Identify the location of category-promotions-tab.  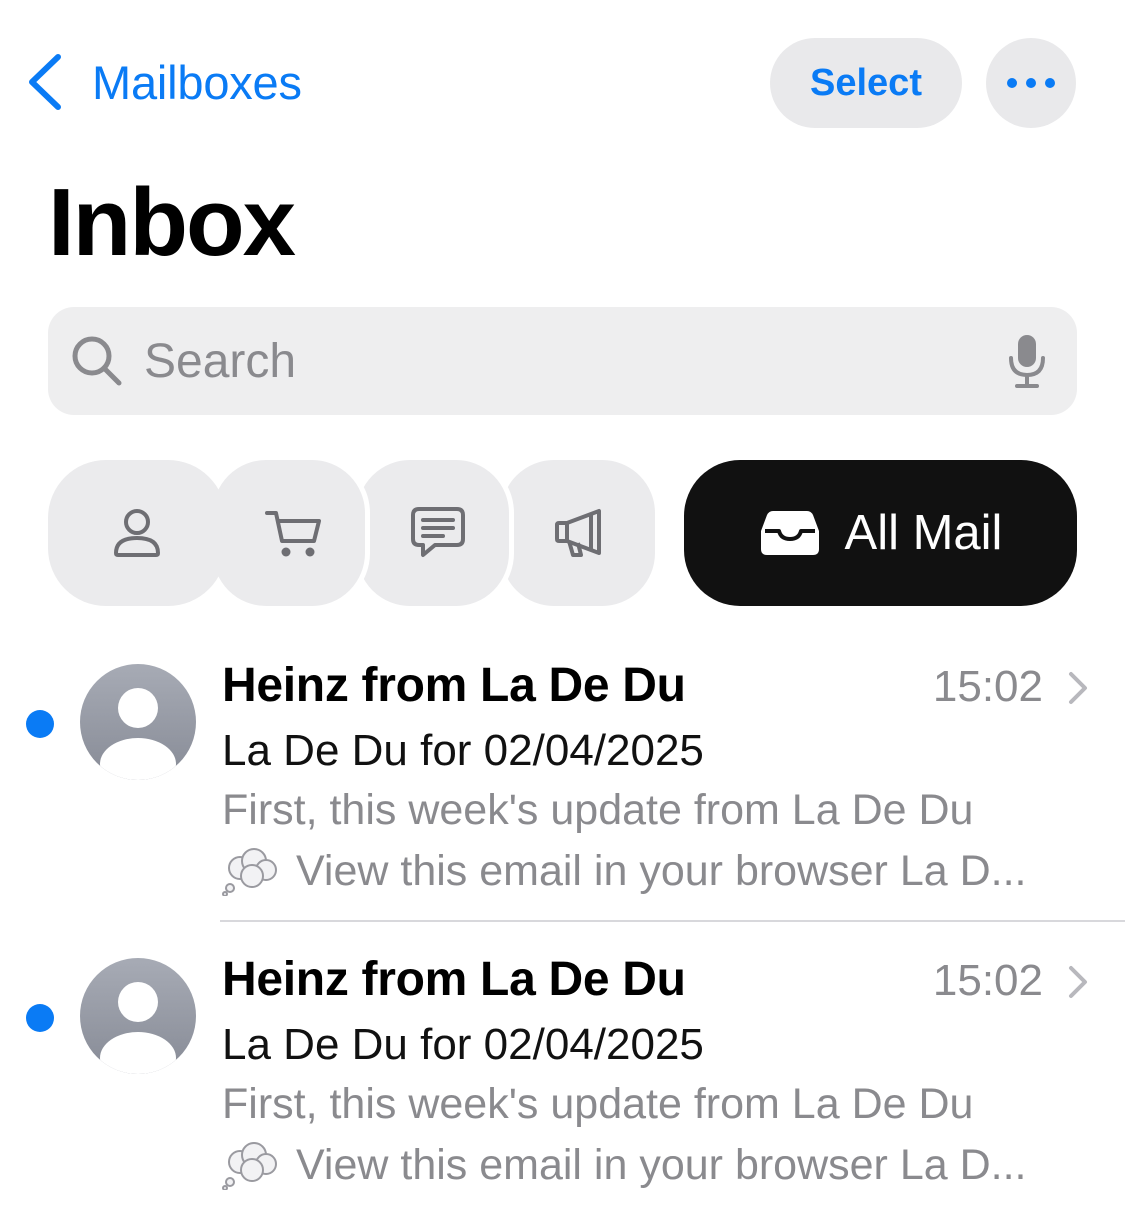
(578, 533).